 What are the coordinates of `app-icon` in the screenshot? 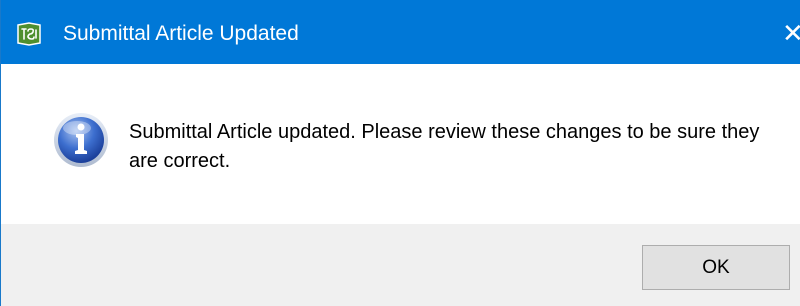 It's located at (29, 34).